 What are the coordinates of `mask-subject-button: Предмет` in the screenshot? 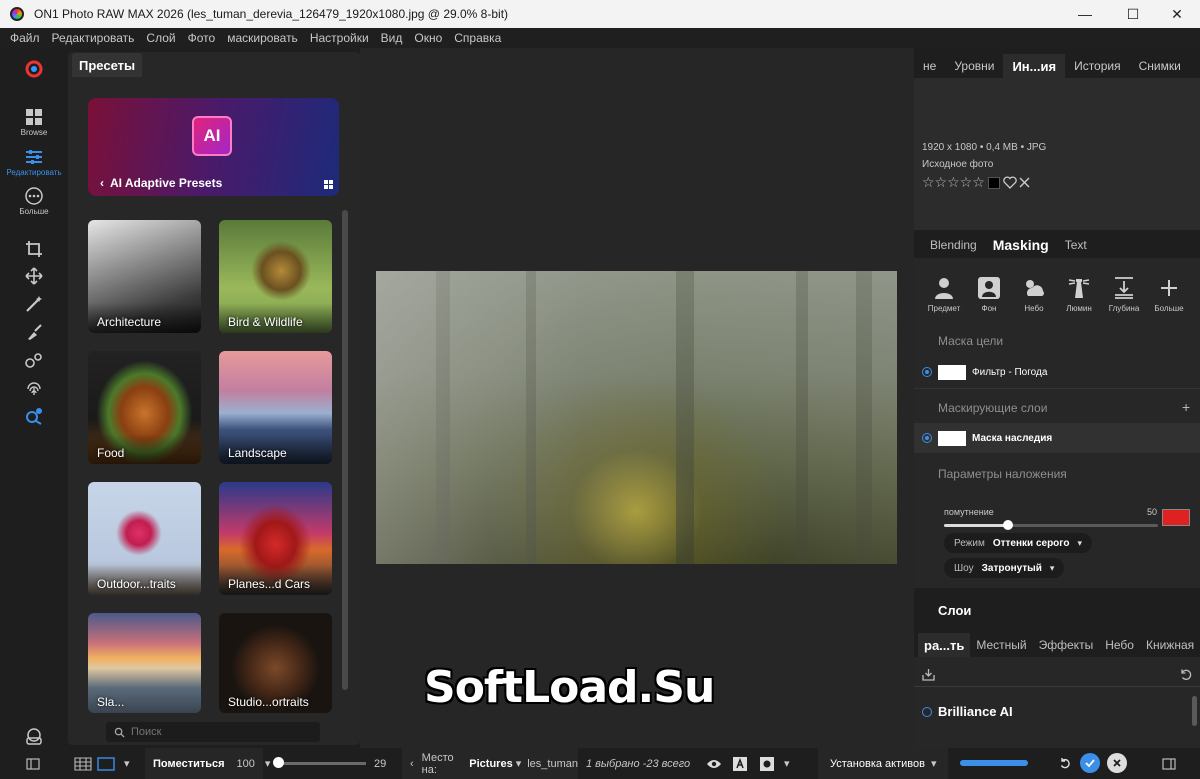 It's located at (944, 294).